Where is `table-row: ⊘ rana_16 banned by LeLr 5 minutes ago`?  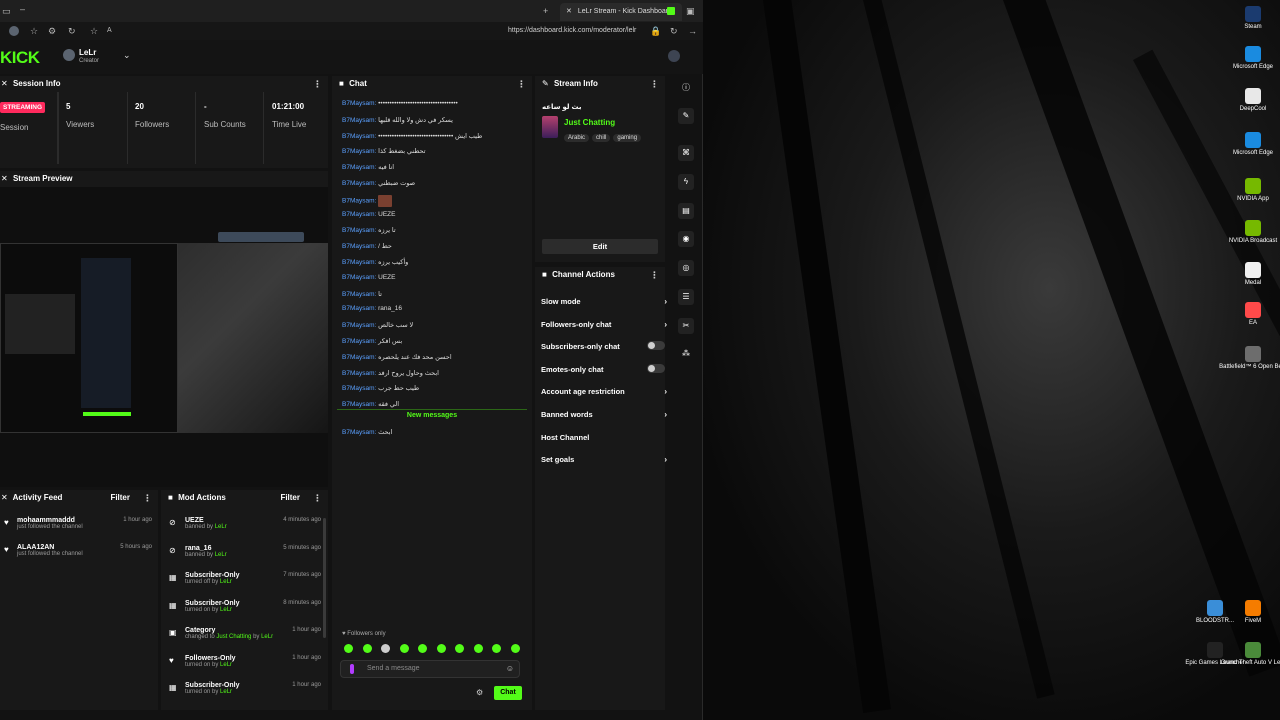
table-row: ⊘ rana_16 banned by LeLr 5 minutes ago is located at coordinates (245, 551).